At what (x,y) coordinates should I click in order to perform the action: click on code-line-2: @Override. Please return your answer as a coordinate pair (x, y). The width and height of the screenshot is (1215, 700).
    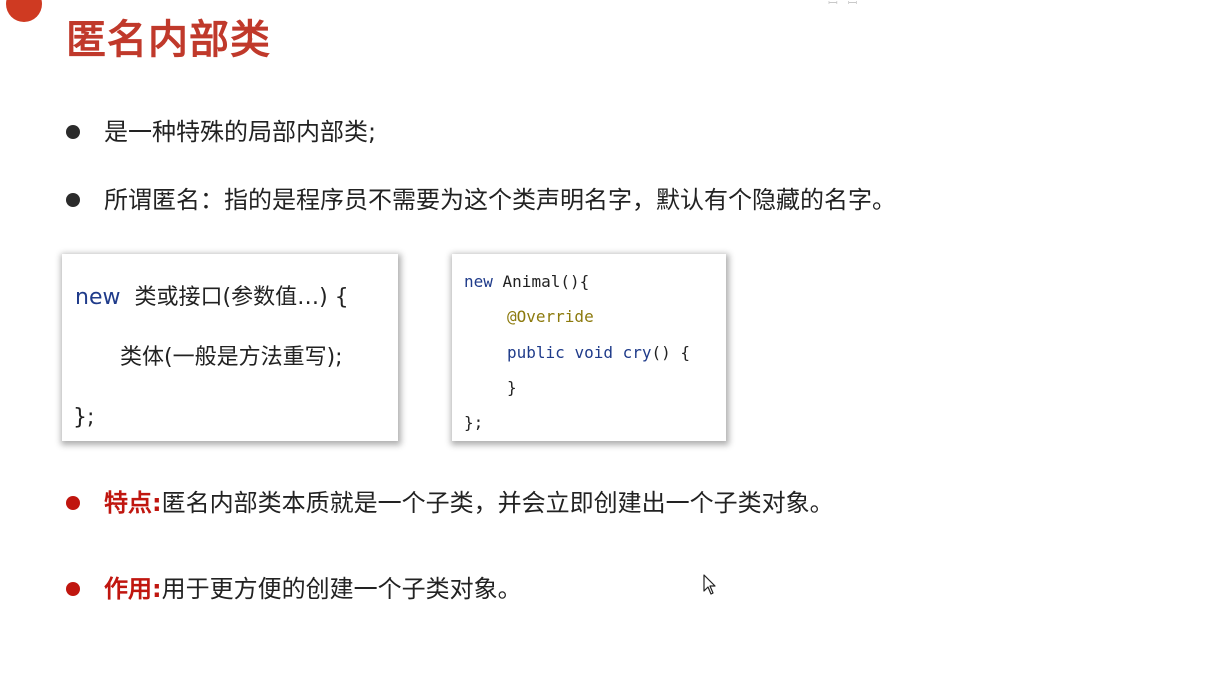
    Looking at the image, I should click on (550, 317).